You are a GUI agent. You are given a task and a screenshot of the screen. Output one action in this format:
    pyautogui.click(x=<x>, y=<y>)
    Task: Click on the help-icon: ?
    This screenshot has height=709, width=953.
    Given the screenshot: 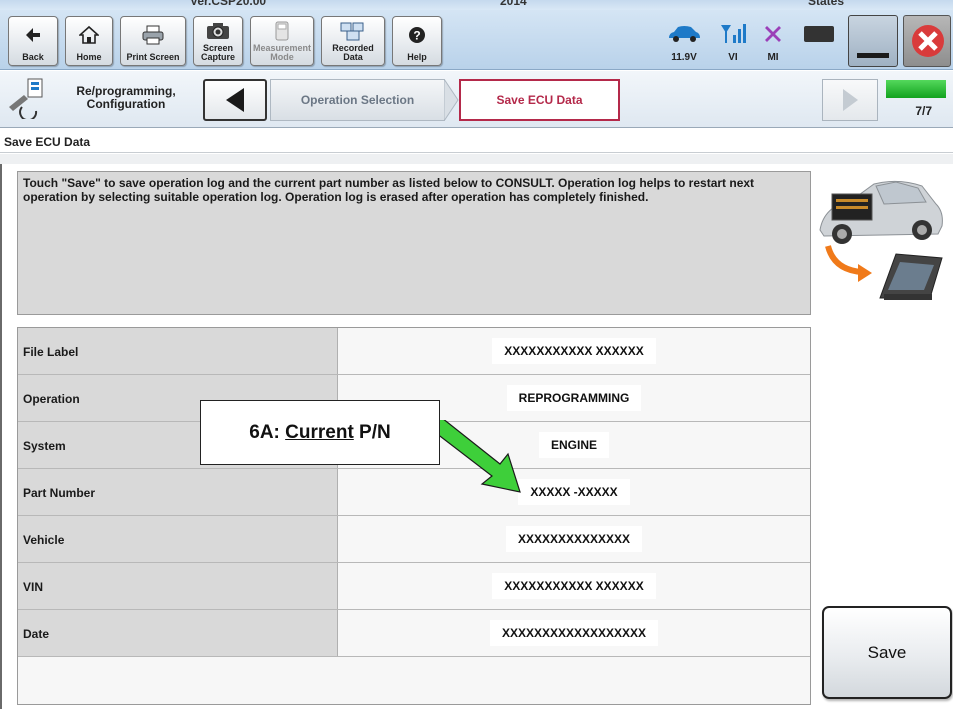 What is the action you would take?
    pyautogui.click(x=417, y=35)
    